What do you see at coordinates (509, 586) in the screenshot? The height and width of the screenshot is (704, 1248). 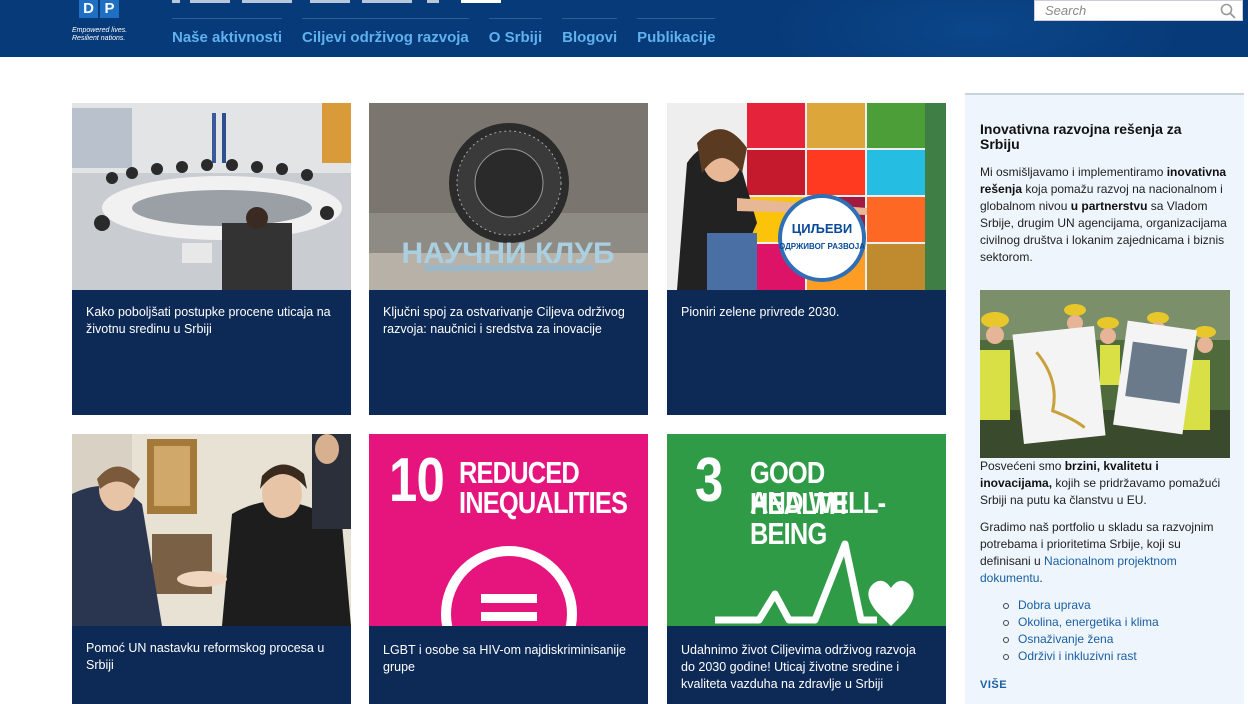 I see `equality-icon` at bounding box center [509, 586].